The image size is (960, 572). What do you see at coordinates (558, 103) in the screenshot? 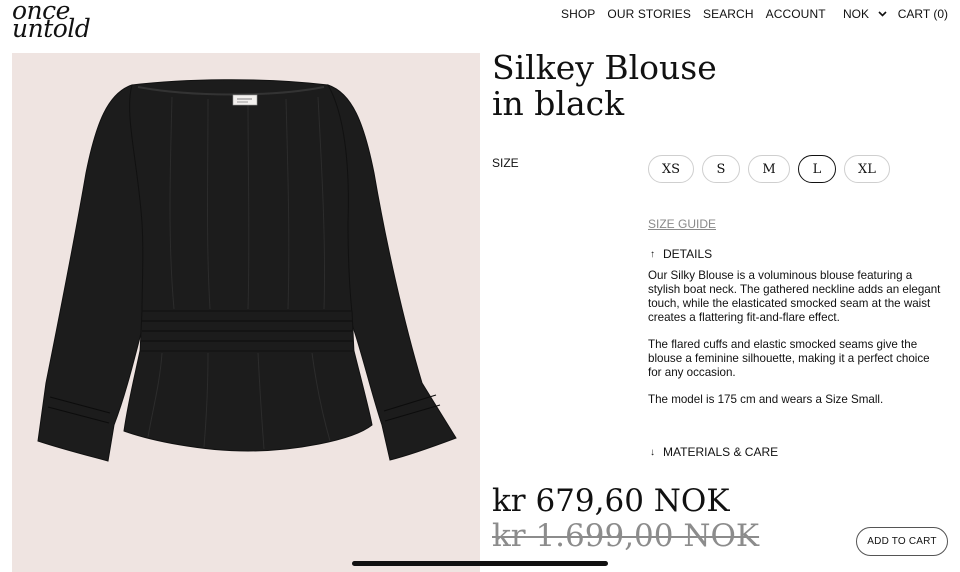
I see `product-title-line-2: in black` at bounding box center [558, 103].